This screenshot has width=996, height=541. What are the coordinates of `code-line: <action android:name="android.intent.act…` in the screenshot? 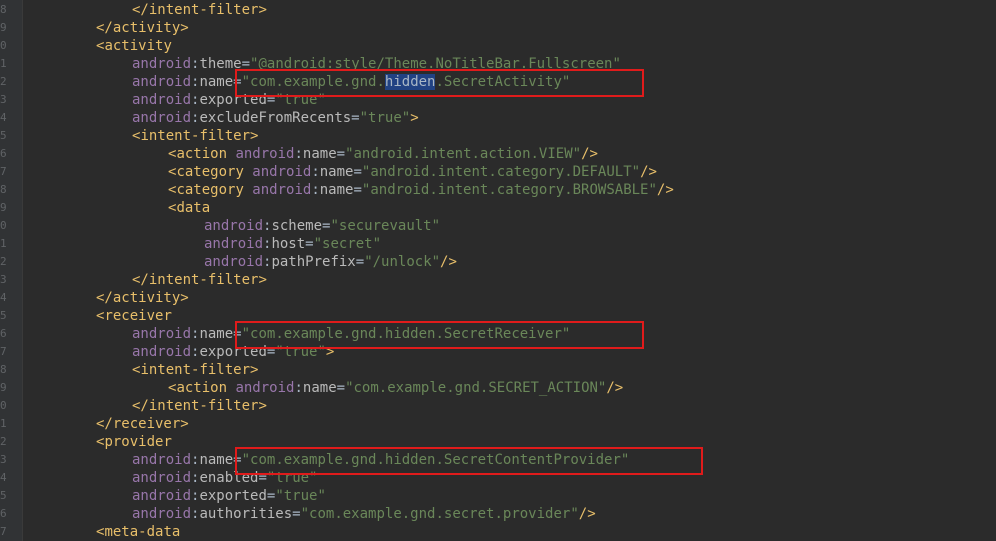 It's located at (509, 154).